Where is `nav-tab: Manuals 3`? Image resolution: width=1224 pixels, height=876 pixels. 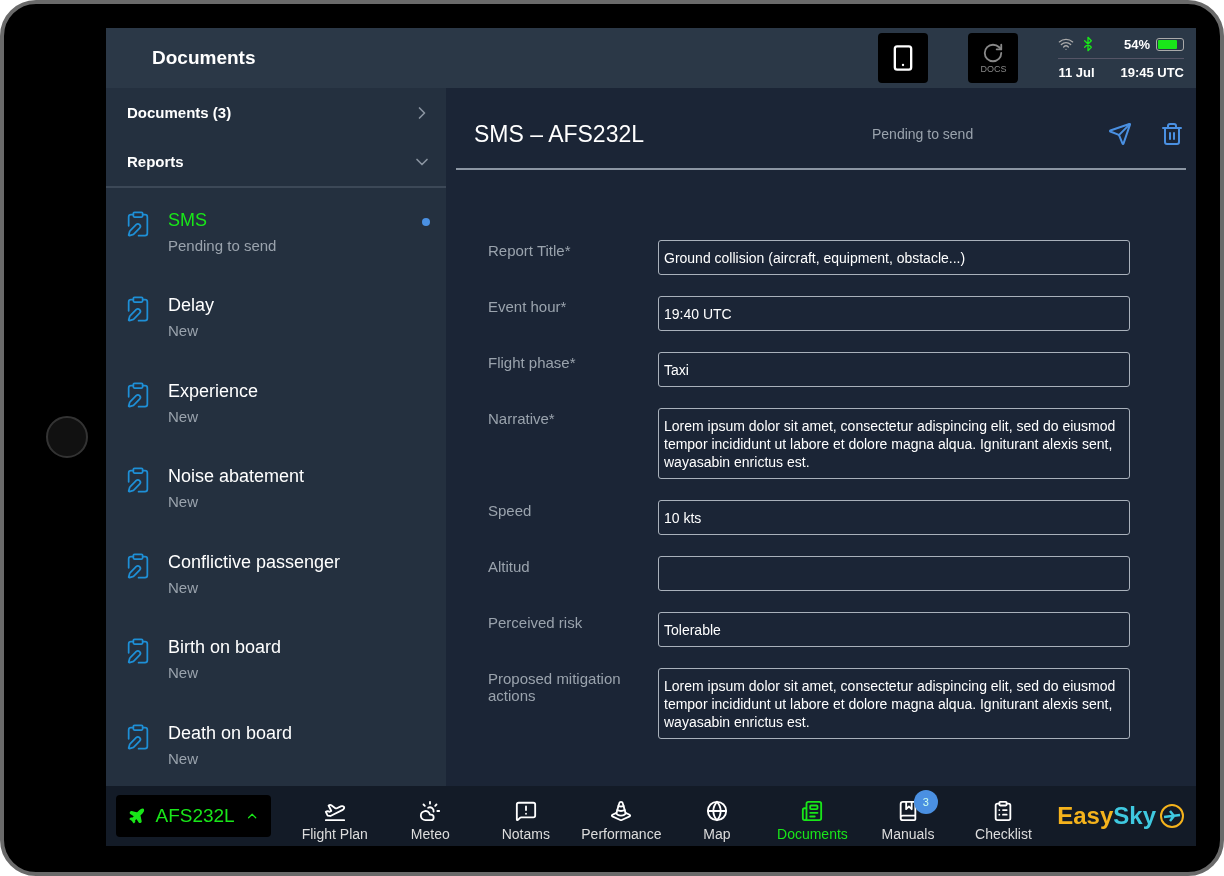 nav-tab: Manuals 3 is located at coordinates (908, 816).